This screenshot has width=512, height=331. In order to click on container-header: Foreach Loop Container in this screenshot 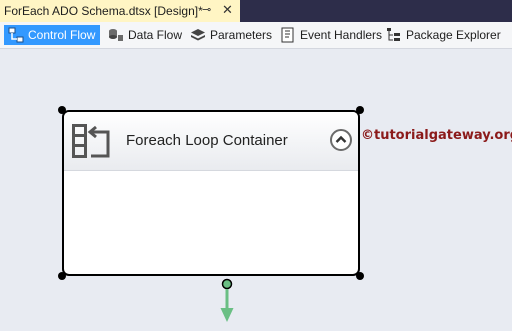, I will do `click(211, 141)`.